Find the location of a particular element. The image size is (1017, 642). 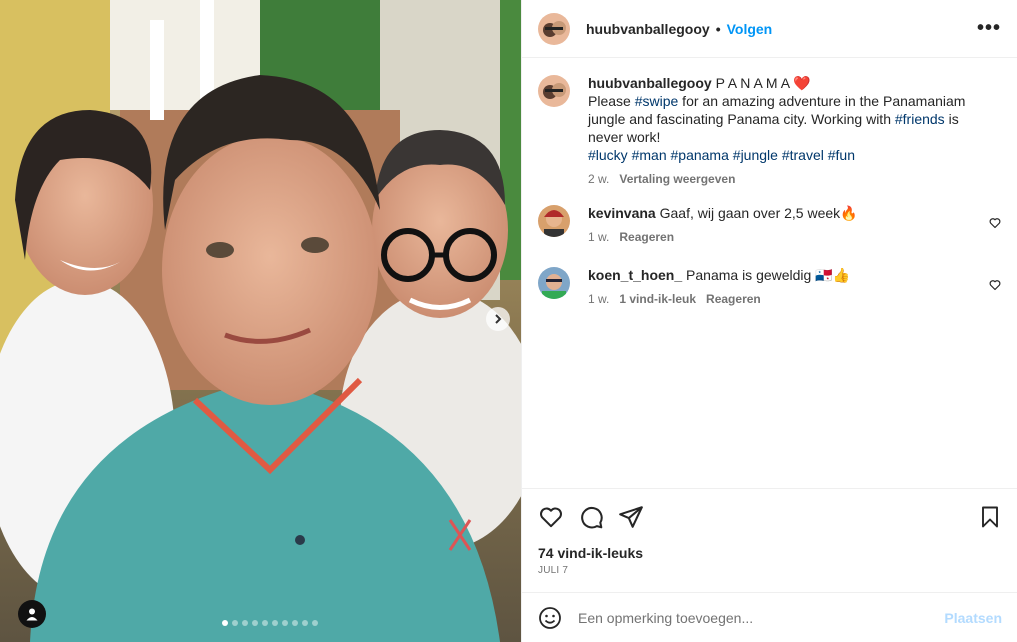

hashtag: #jungle is located at coordinates (755, 155).